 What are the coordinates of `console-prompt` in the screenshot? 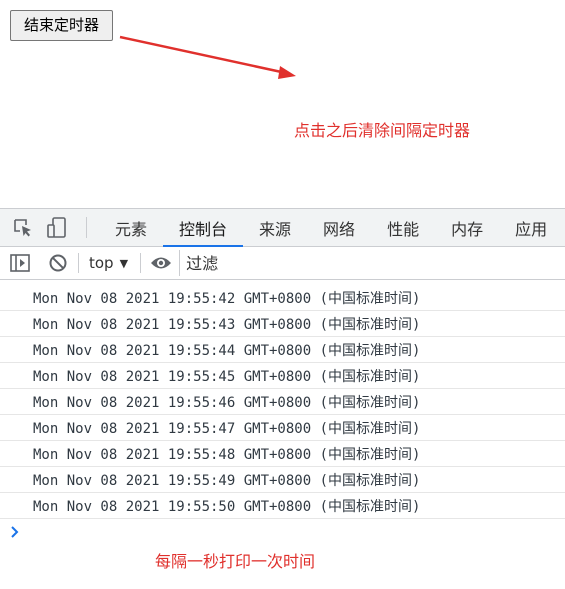 It's located at (282, 532).